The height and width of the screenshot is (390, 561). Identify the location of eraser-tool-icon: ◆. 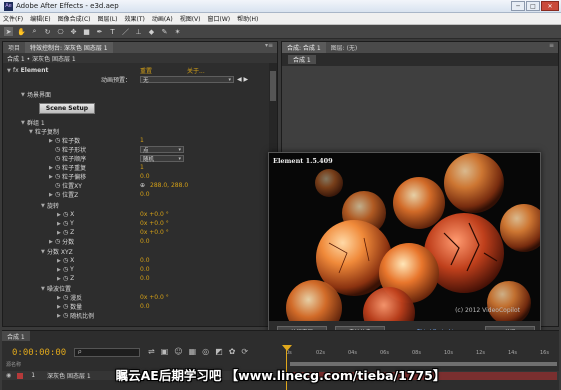
(151, 31).